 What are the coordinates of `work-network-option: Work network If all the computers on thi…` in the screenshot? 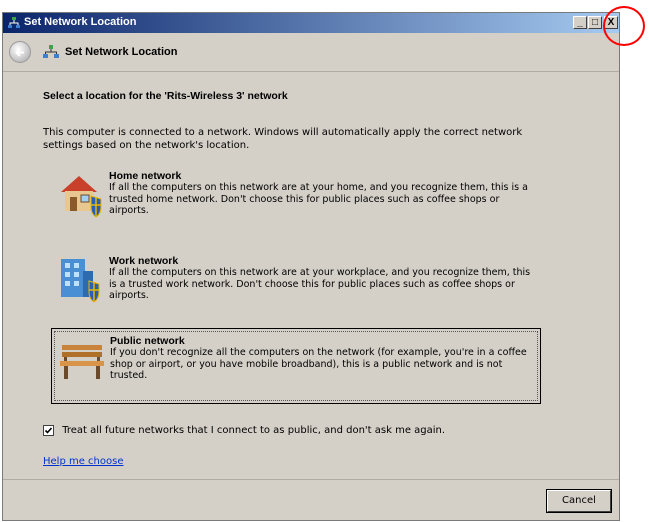 It's located at (296, 287).